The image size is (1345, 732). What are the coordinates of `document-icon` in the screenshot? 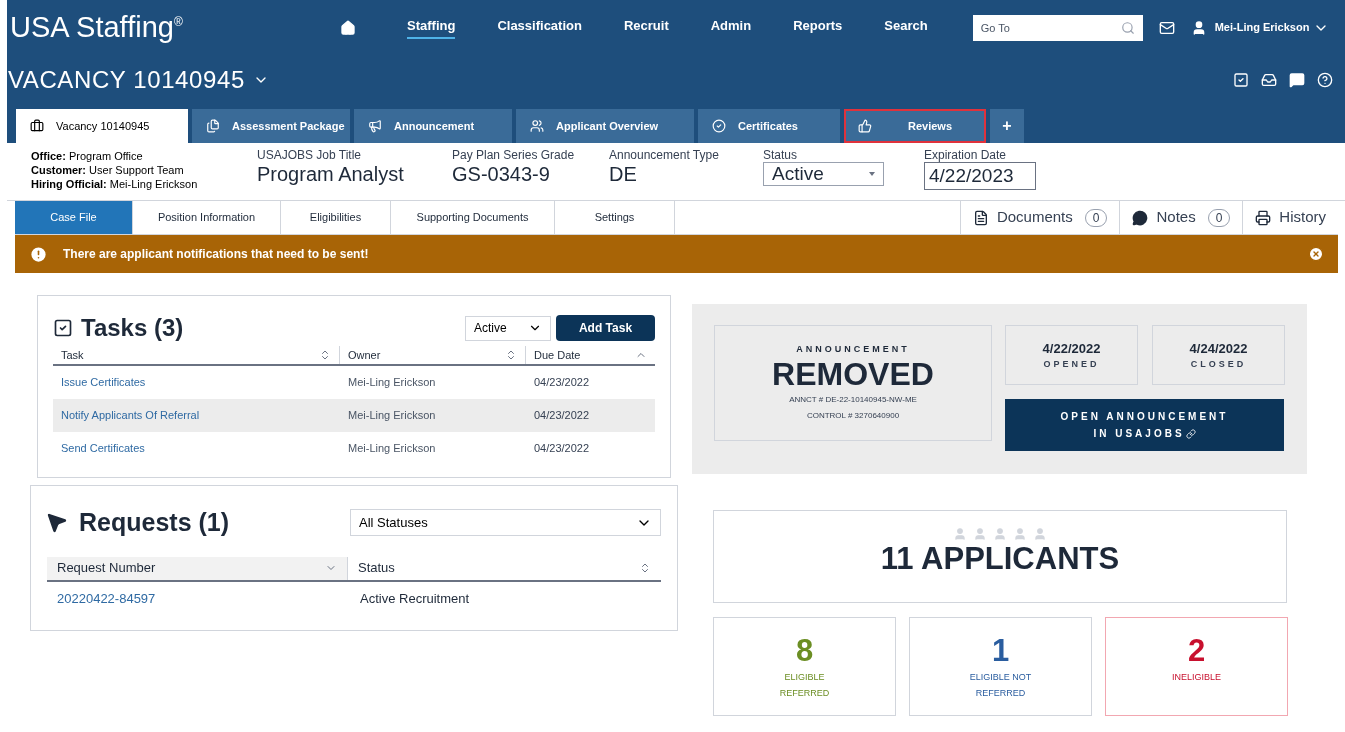 It's located at (980, 217).